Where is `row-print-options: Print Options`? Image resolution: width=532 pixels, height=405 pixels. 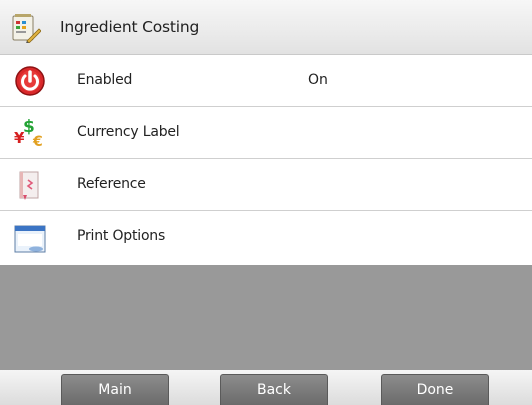
row-print-options: Print Options is located at coordinates (266, 238).